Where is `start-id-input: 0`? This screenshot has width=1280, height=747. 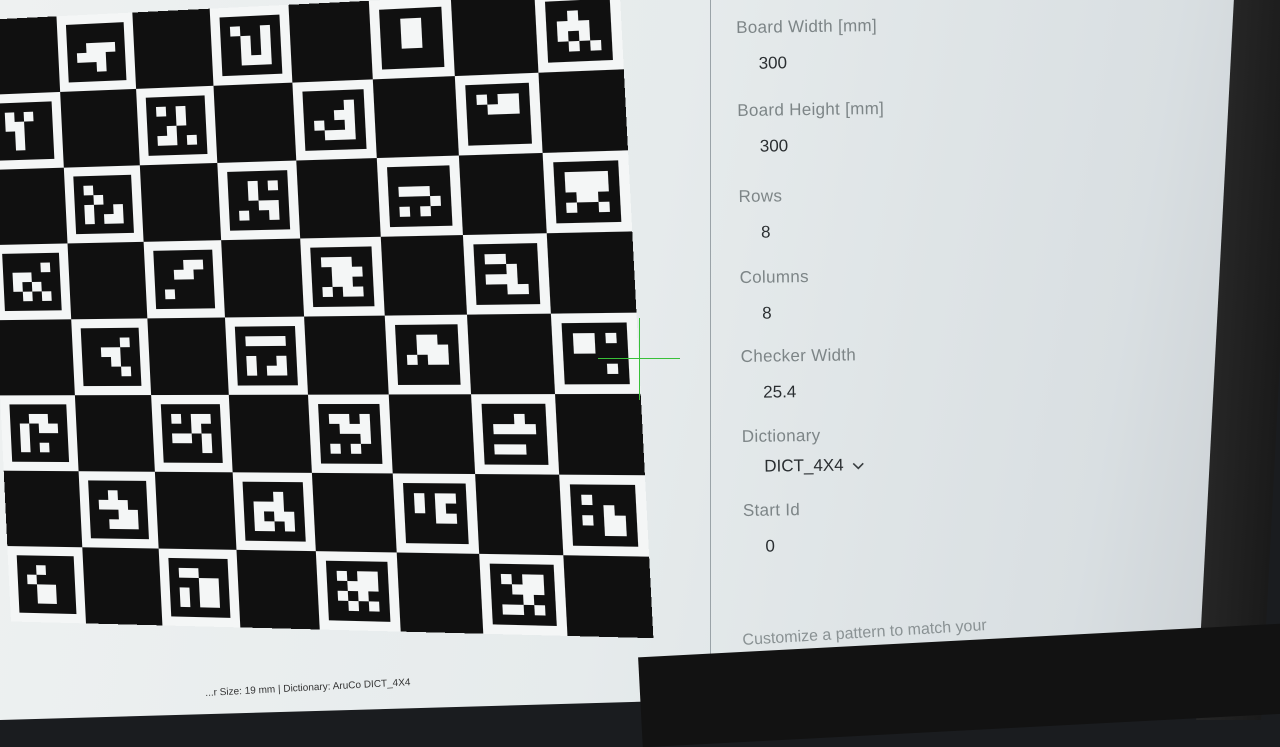
start-id-input: 0 is located at coordinates (984, 544).